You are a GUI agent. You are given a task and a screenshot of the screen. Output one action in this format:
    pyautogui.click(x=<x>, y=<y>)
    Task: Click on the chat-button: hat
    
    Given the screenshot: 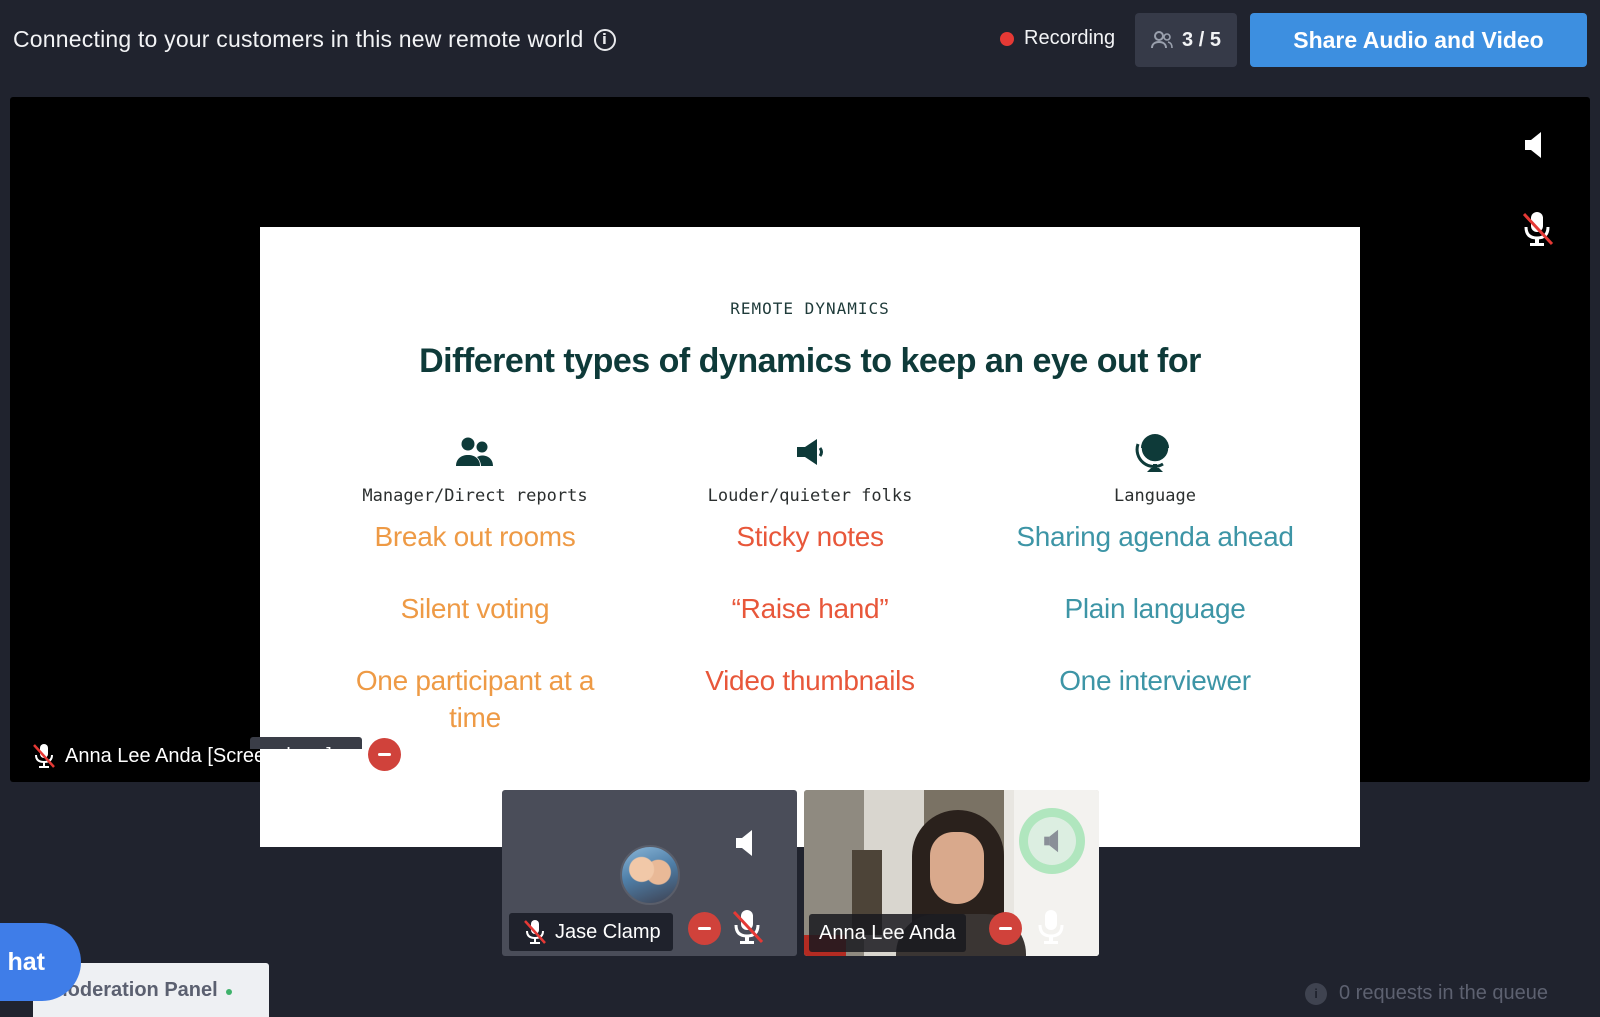 What is the action you would take?
    pyautogui.click(x=40, y=962)
    